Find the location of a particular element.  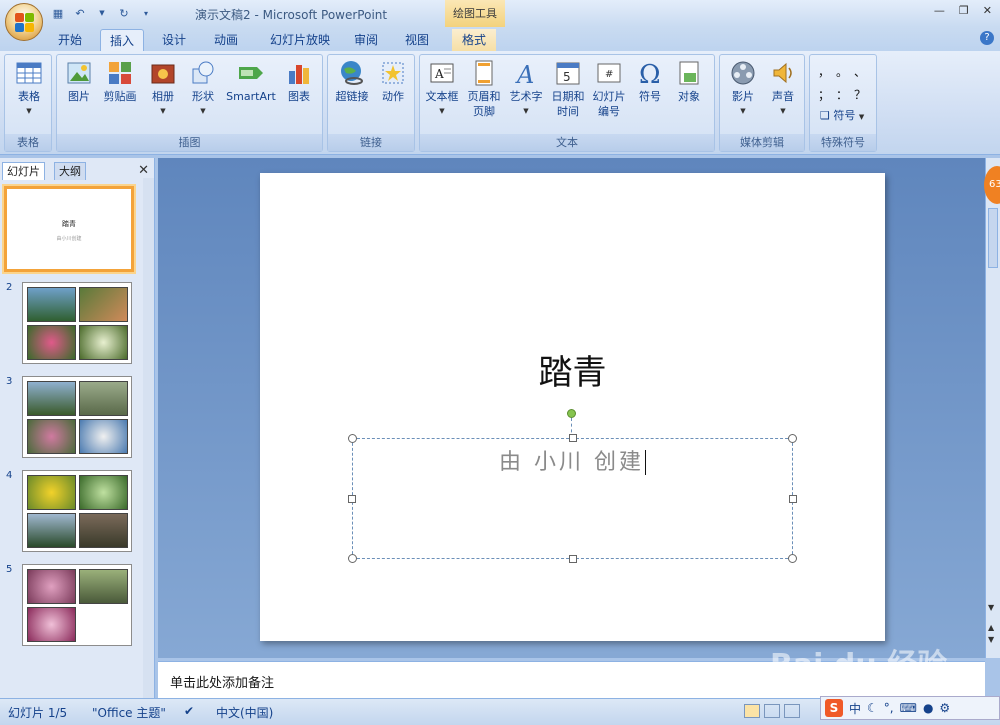

speaker-icon is located at coordinates (783, 73).